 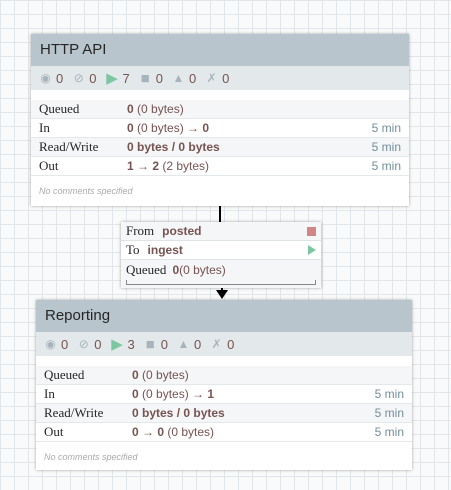 What do you see at coordinates (224, 316) in the screenshot?
I see `group-title: Reporting` at bounding box center [224, 316].